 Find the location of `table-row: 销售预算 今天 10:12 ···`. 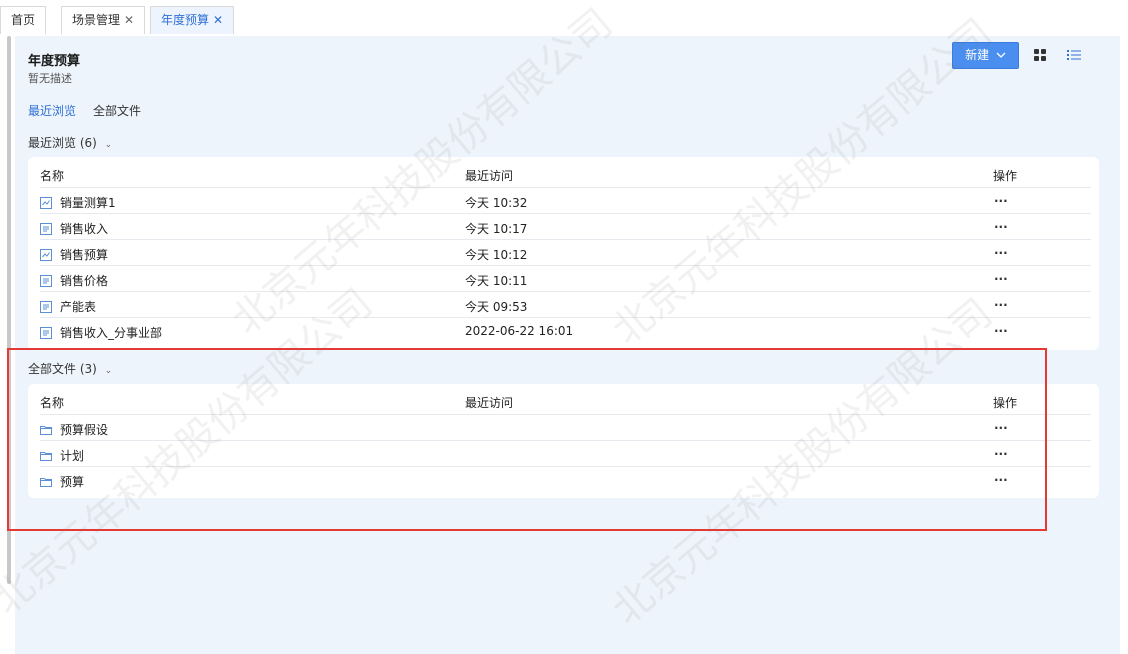

table-row: 销售预算 今天 10:12 ··· is located at coordinates (565, 252).